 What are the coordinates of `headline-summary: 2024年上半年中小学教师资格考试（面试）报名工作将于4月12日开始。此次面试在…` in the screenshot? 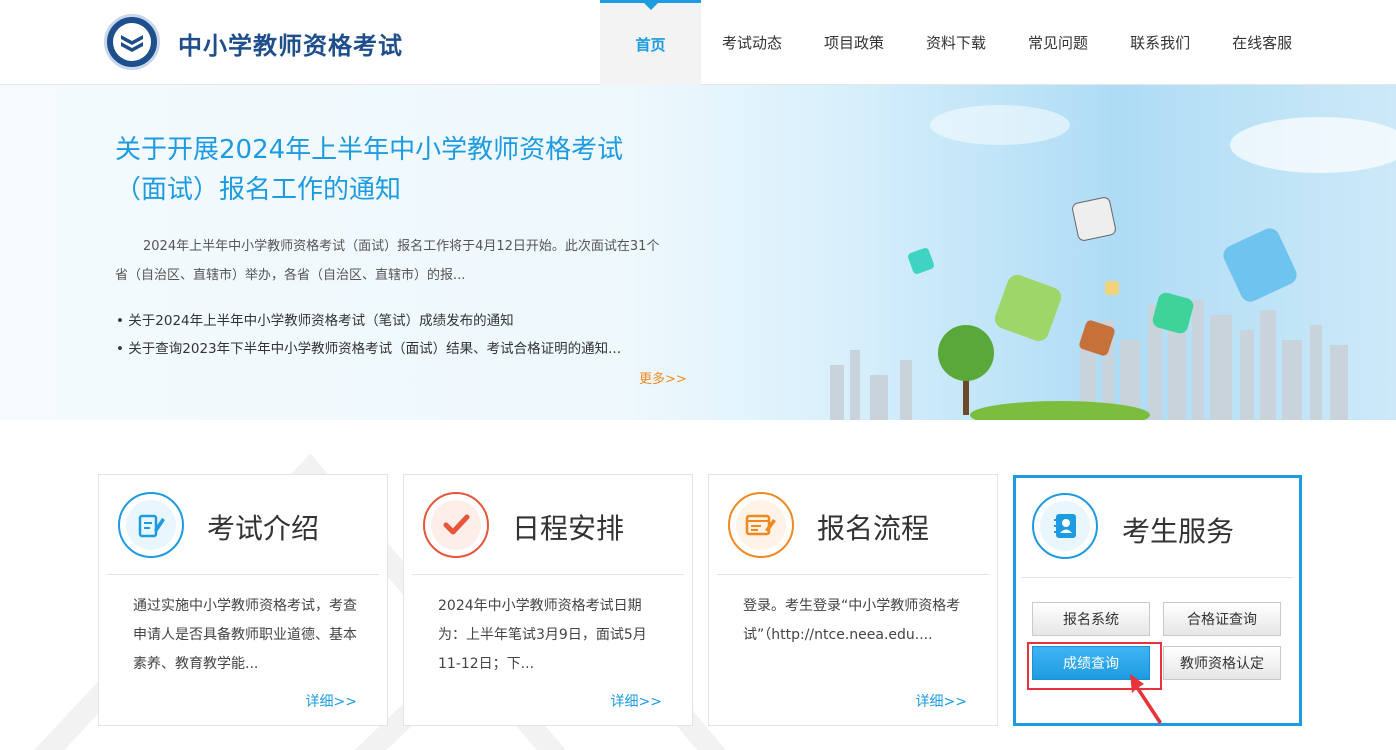 It's located at (387, 261).